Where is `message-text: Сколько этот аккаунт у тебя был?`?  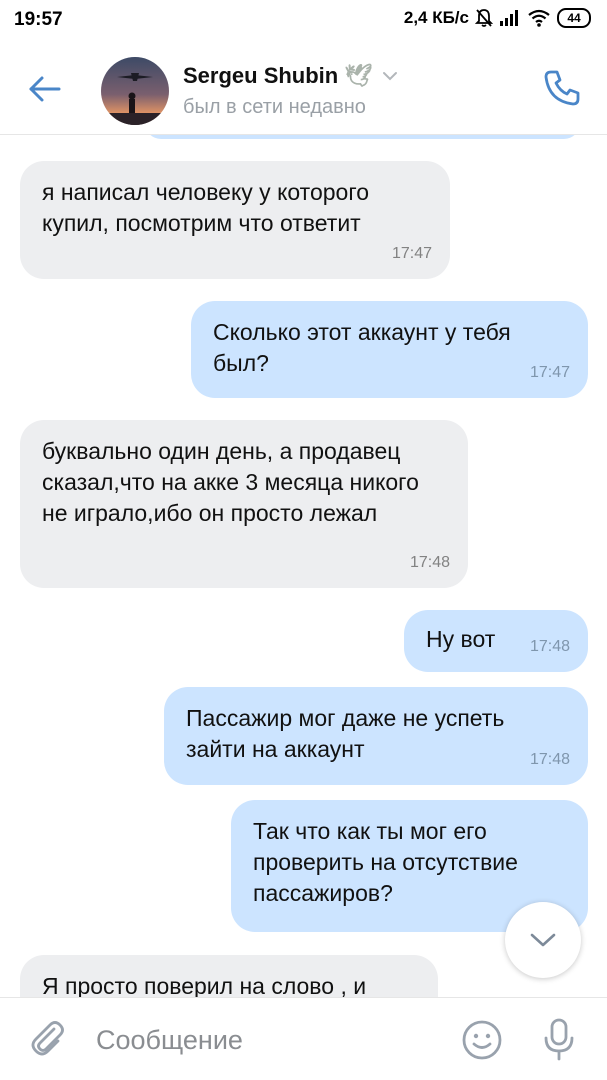 message-text: Сколько этот аккаунт у тебя был? is located at coordinates (362, 347).